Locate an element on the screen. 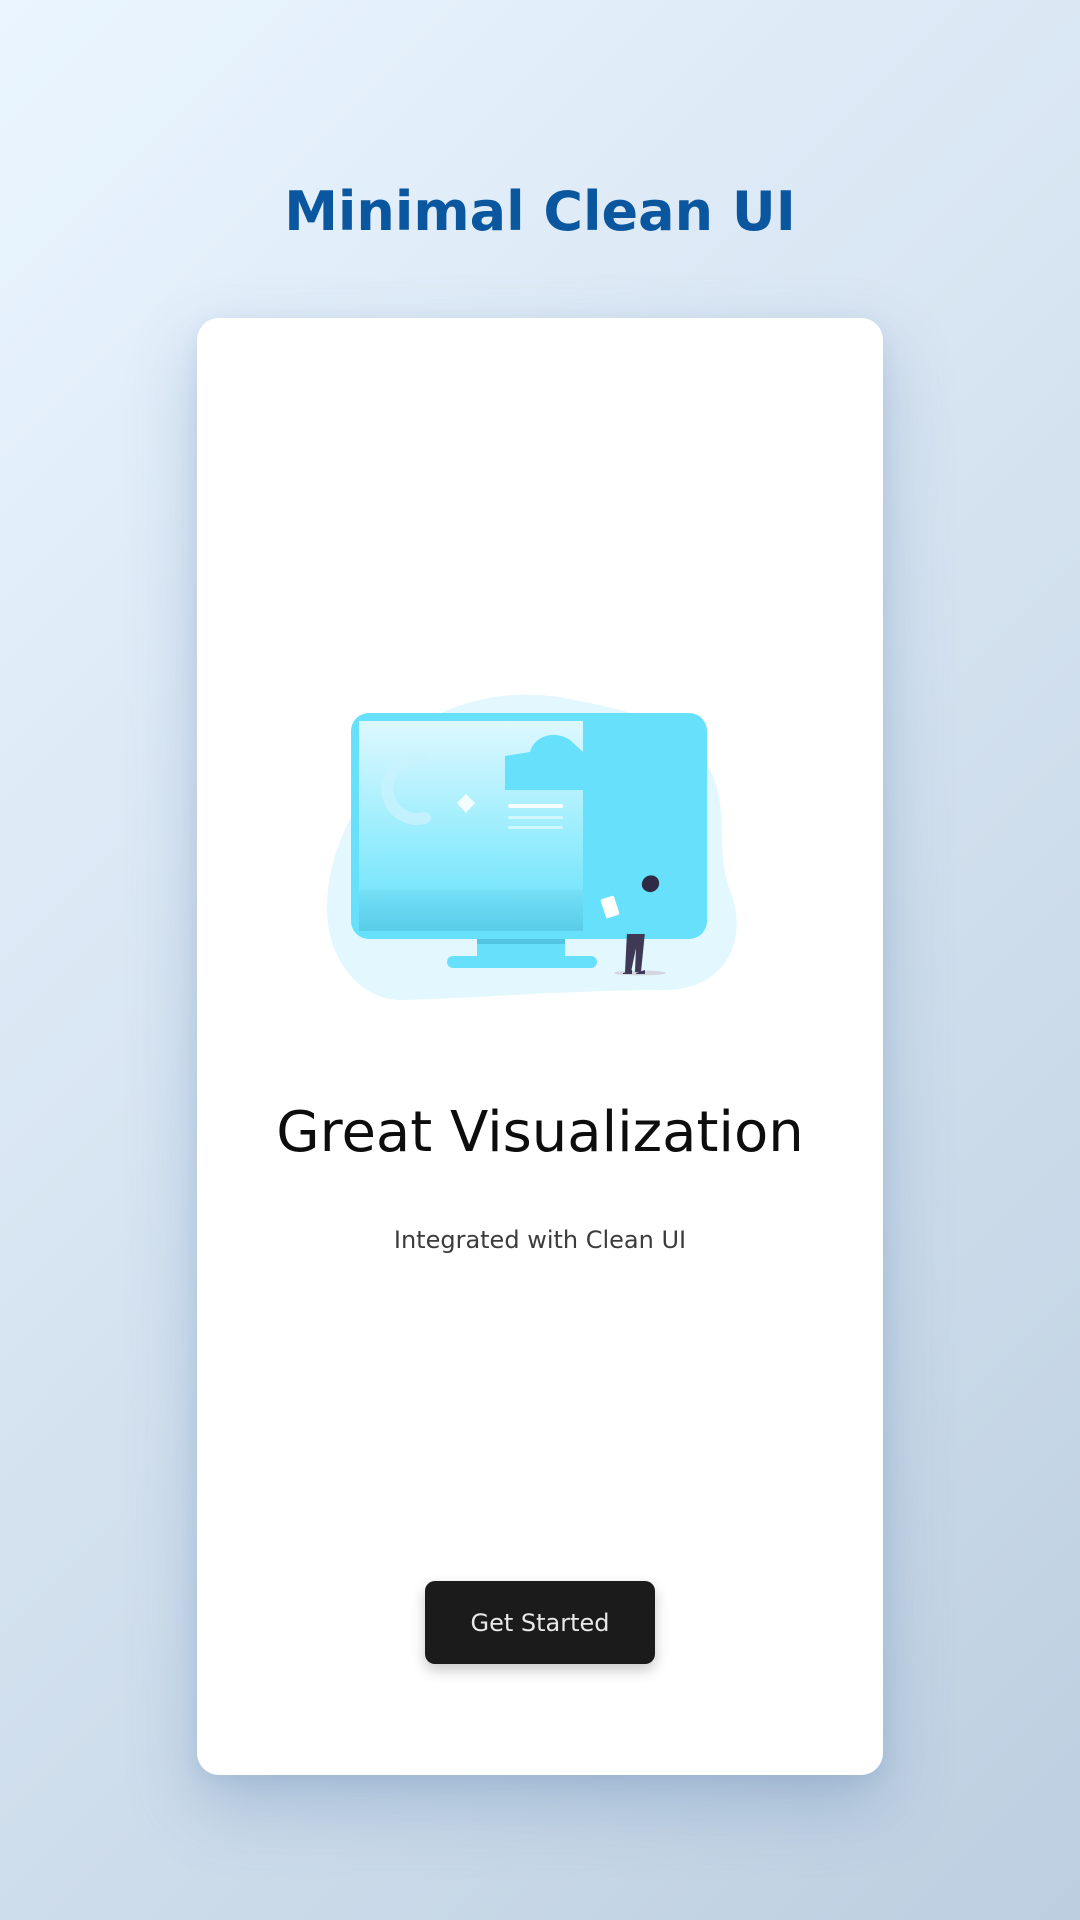 This screenshot has width=1080, height=1920. app-title: Minimal Clean UI is located at coordinates (540, 211).